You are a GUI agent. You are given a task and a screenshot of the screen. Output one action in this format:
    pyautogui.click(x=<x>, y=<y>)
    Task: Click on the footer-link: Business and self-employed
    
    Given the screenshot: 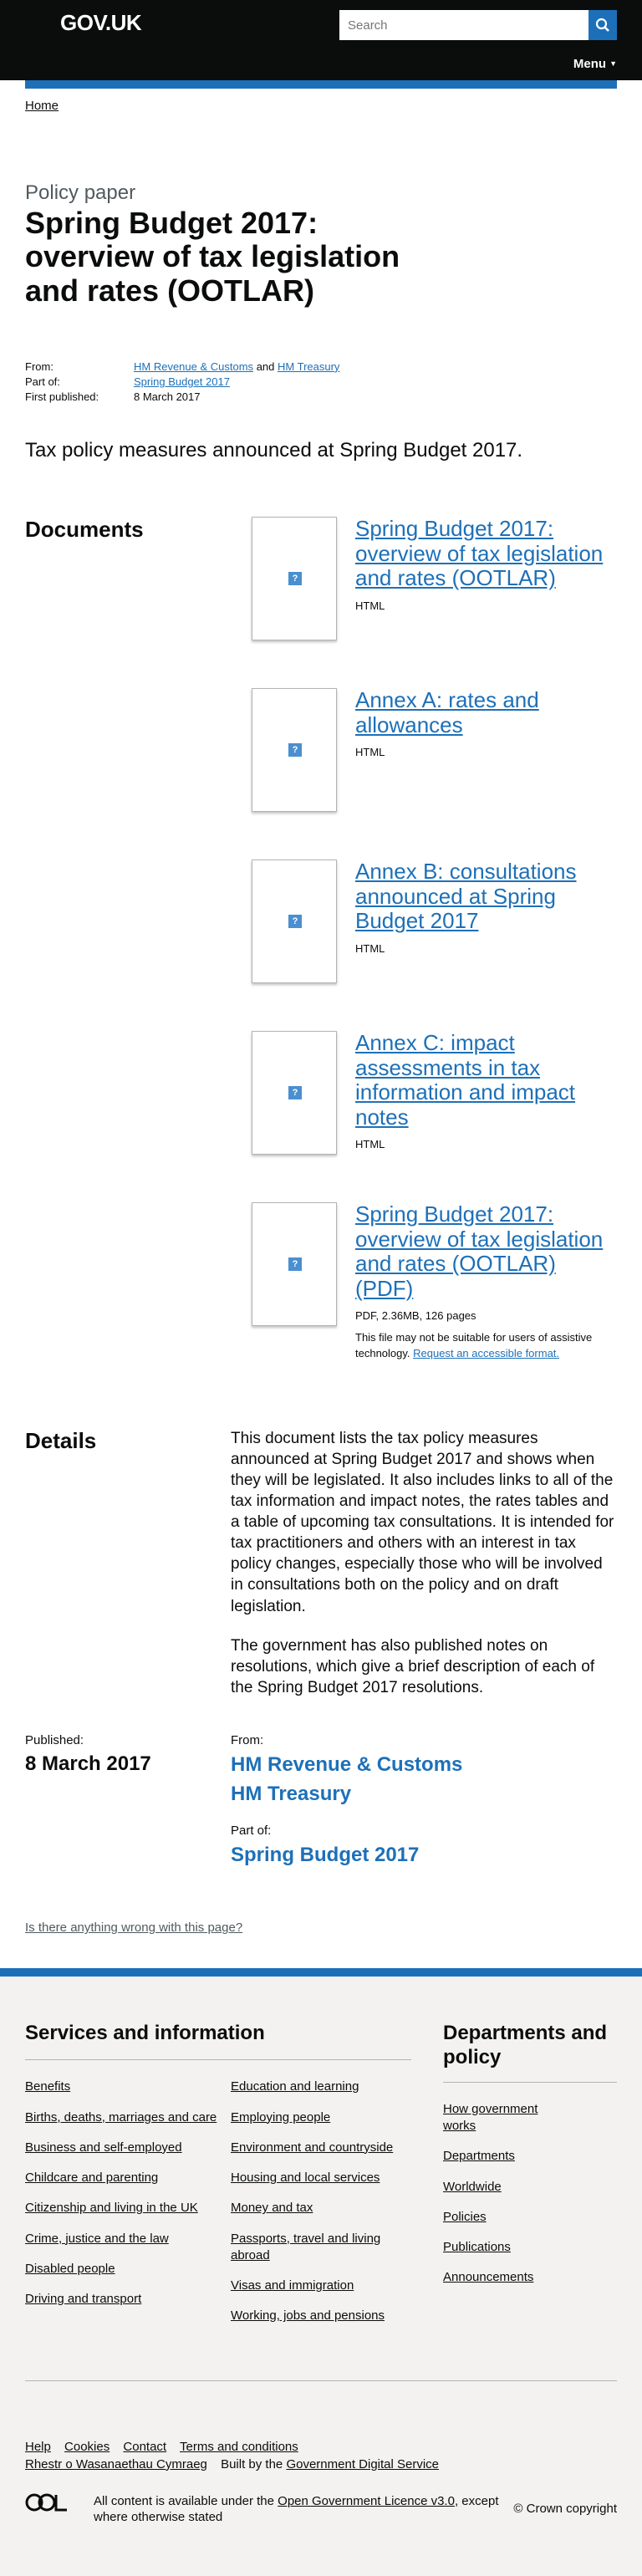 What is the action you would take?
    pyautogui.click(x=103, y=2148)
    